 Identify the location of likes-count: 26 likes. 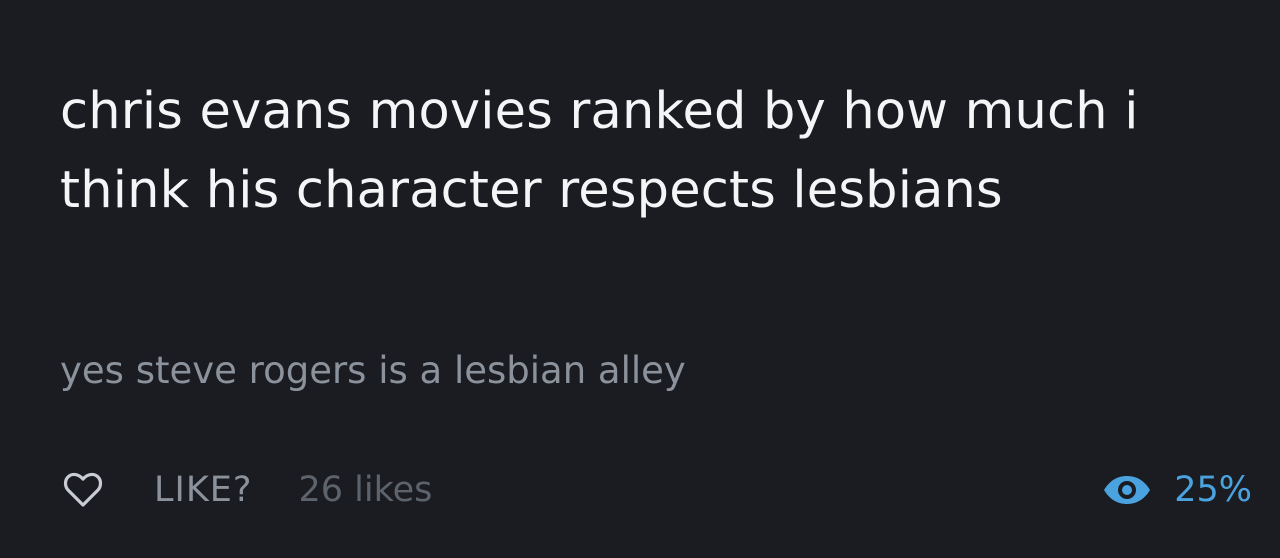
(365, 490).